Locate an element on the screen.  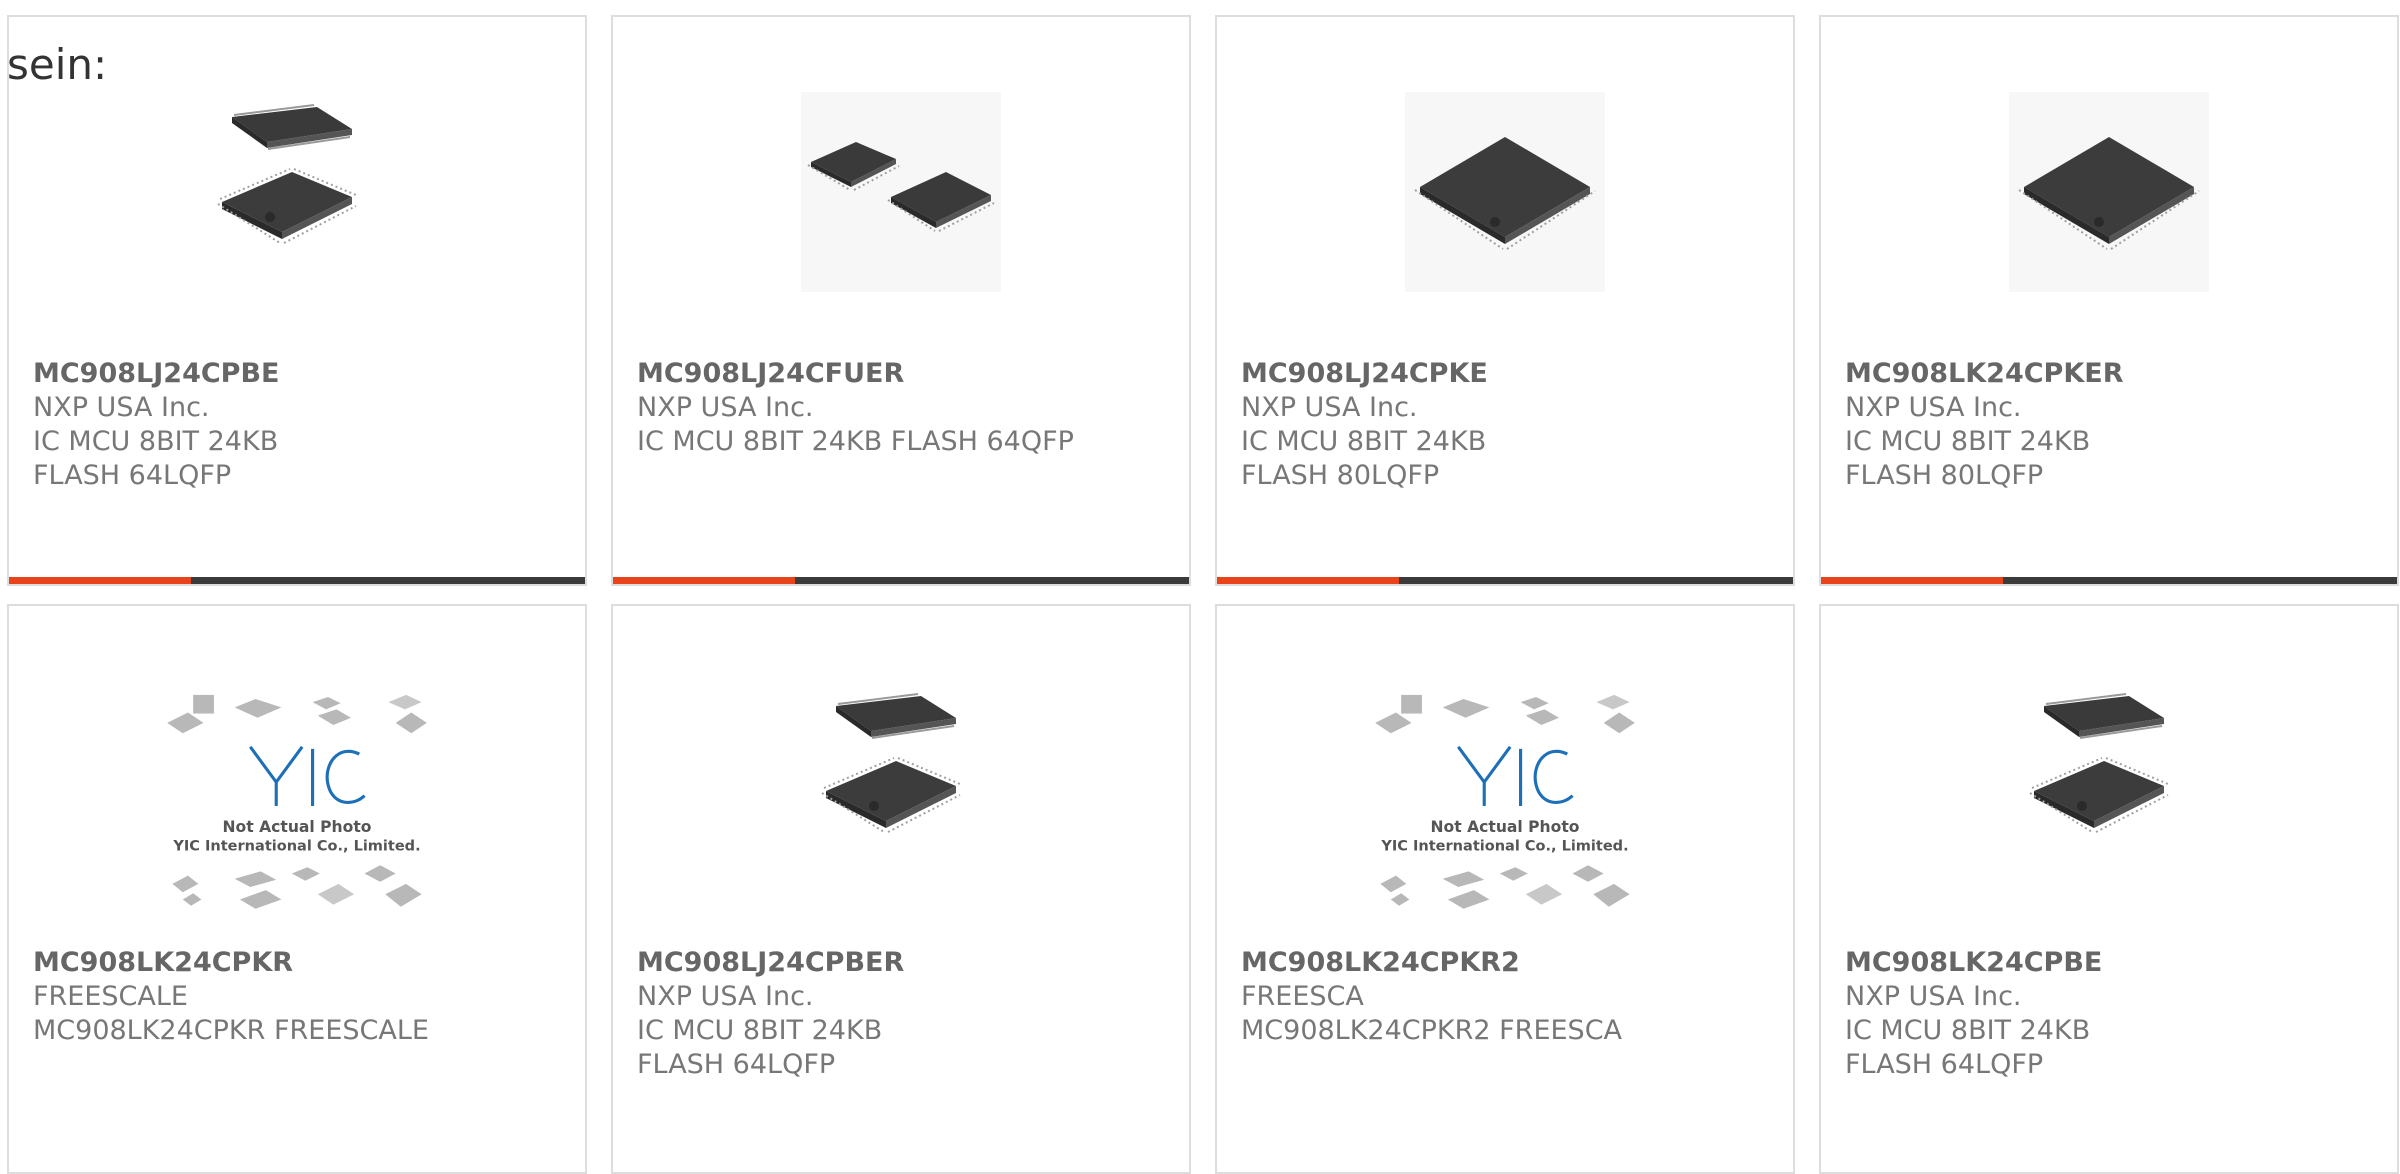
part-number: MC908LK24CPKR is located at coordinates (299, 963).